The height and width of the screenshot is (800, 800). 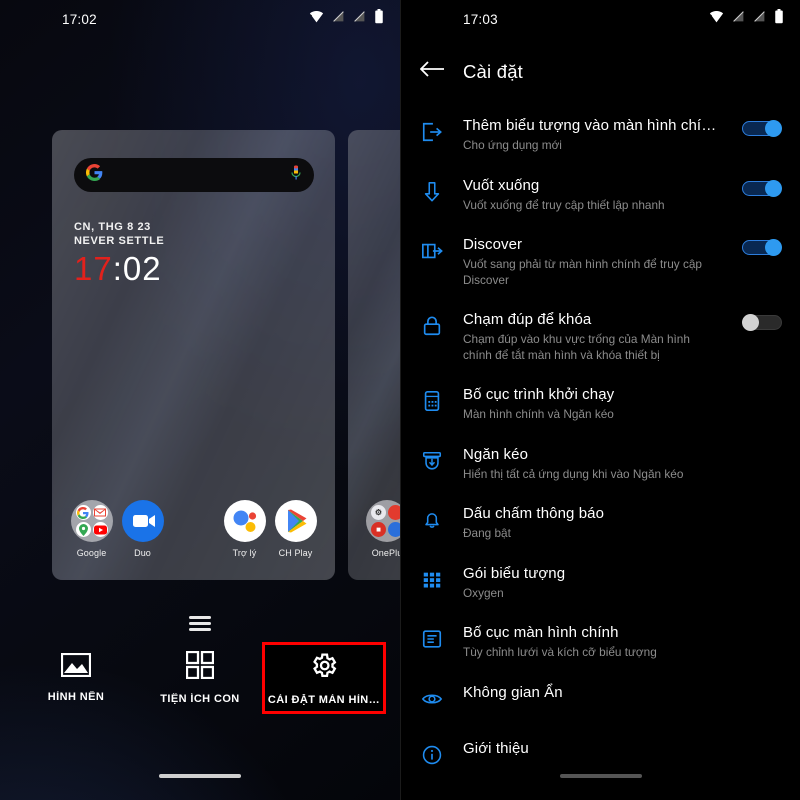 I want to click on setting-subtitle: Cho ứng dụng mới, so click(x=512, y=145).